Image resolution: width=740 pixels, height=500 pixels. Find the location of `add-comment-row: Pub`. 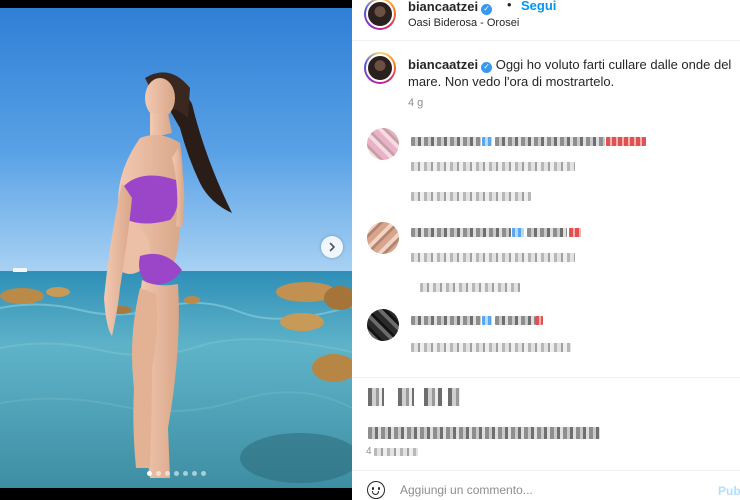

add-comment-row: Pub is located at coordinates (546, 489).